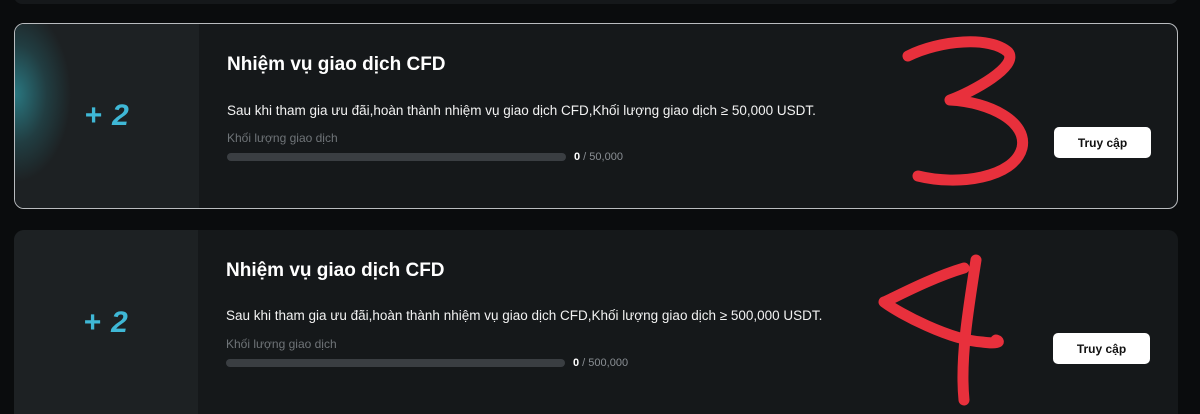 The image size is (1200, 414). I want to click on progress-count: 0 / 500,000, so click(600, 363).